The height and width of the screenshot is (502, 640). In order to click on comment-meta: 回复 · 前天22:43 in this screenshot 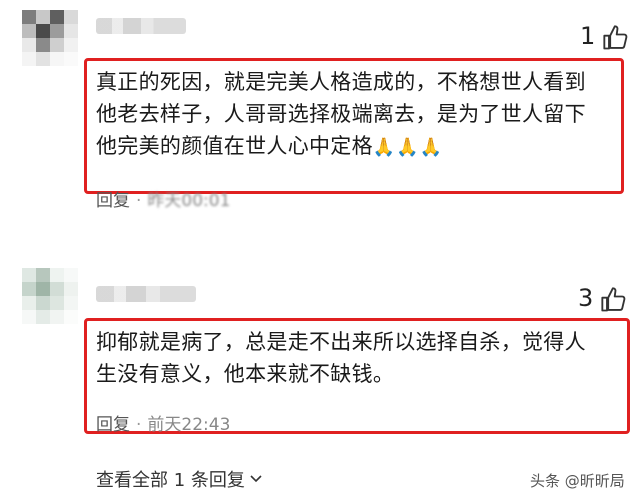, I will do `click(163, 425)`.